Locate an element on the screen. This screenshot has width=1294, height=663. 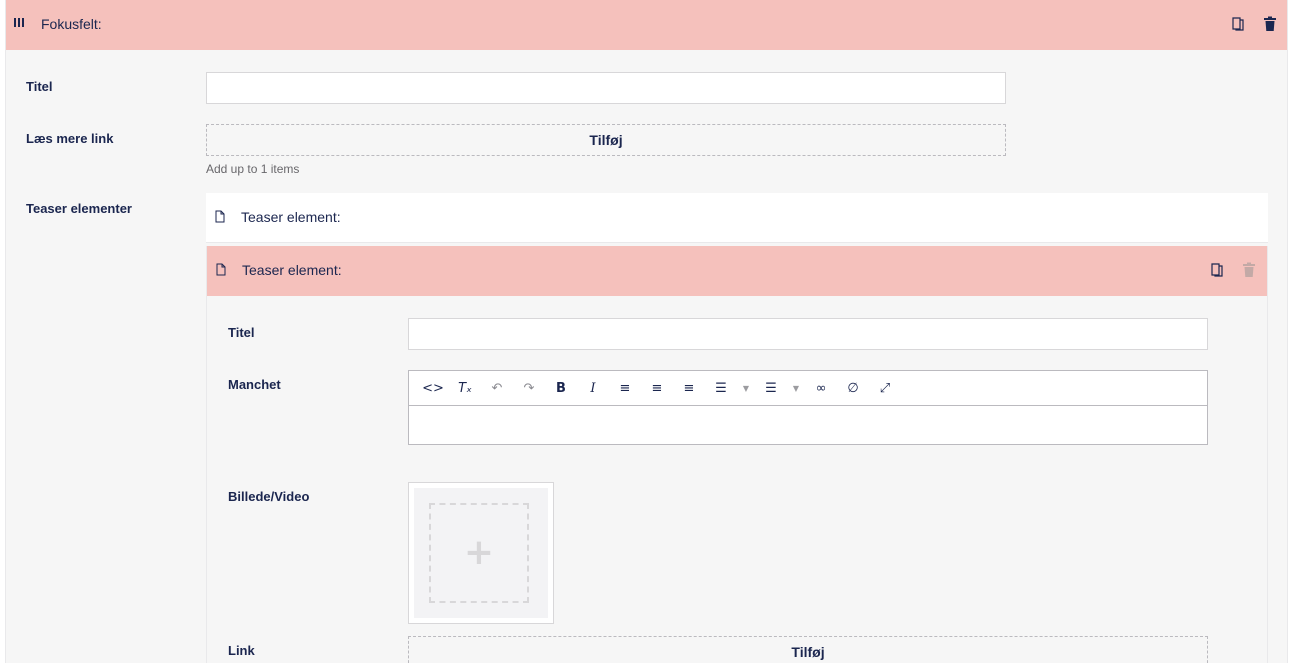
laes-mere-link-label: Læs mere link is located at coordinates (70, 138).